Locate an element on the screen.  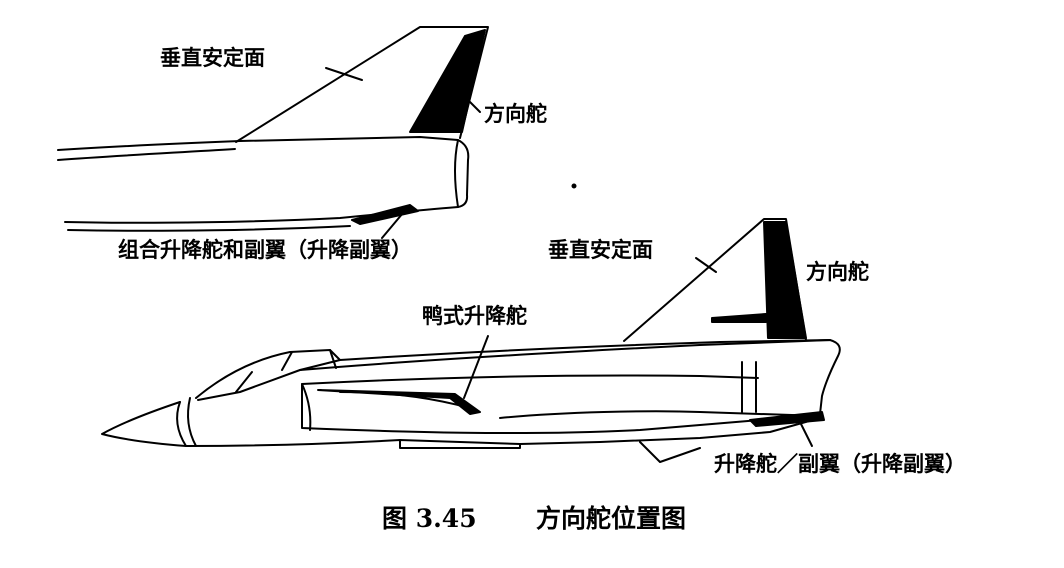
bottom-elevon-label: 升降舵／副翼（升降副翼） is located at coordinates (840, 464).